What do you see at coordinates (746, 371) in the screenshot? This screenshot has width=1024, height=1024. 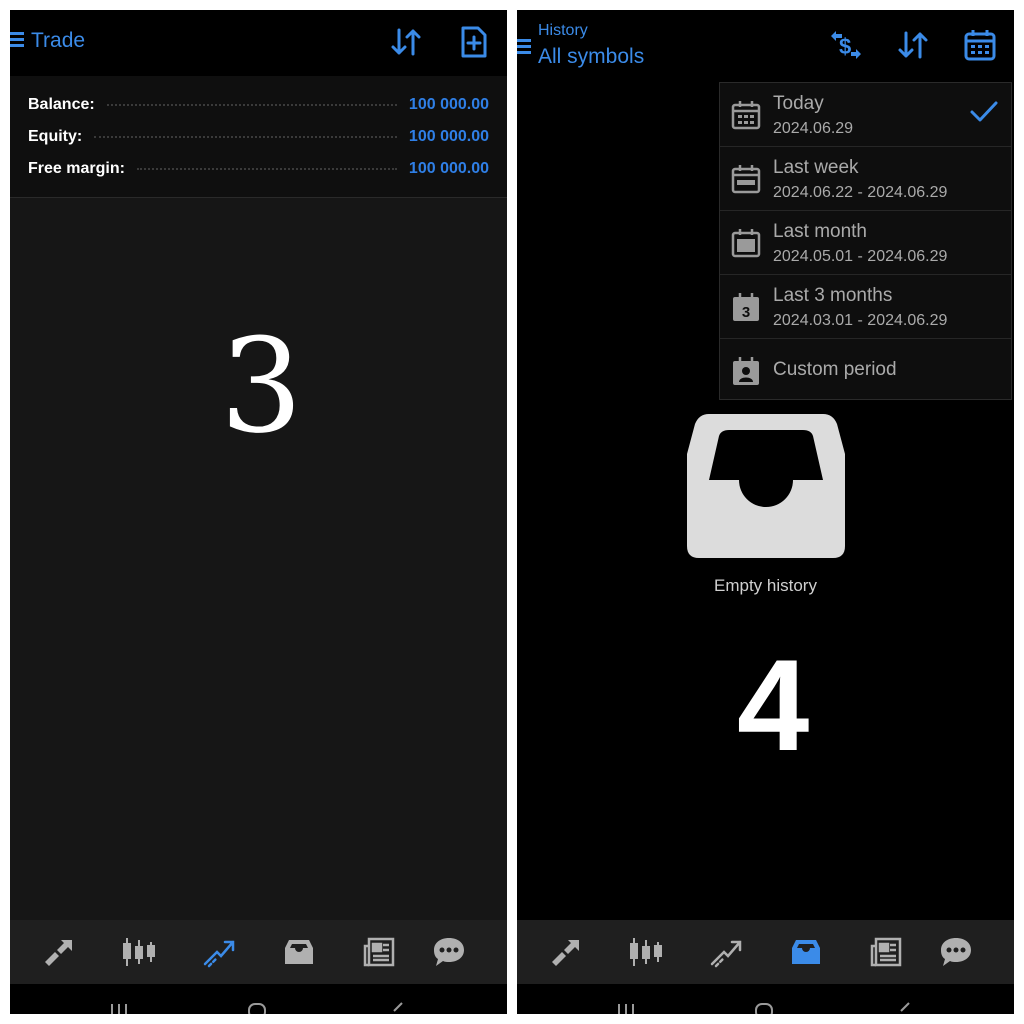 I see `calendar-custom-icon` at bounding box center [746, 371].